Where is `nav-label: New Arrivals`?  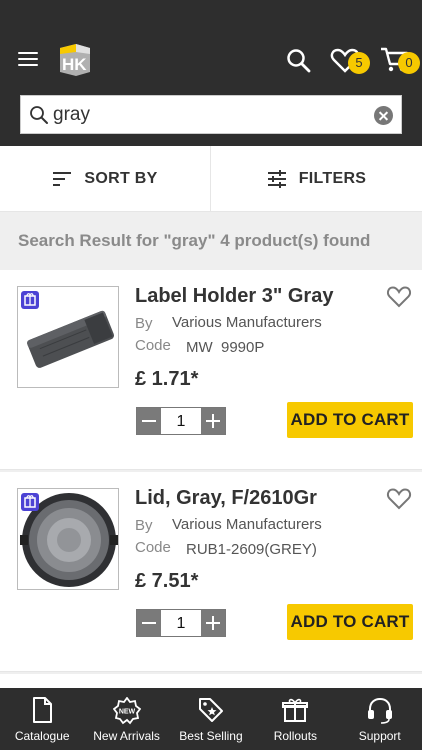
nav-label: New Arrivals is located at coordinates (126, 736).